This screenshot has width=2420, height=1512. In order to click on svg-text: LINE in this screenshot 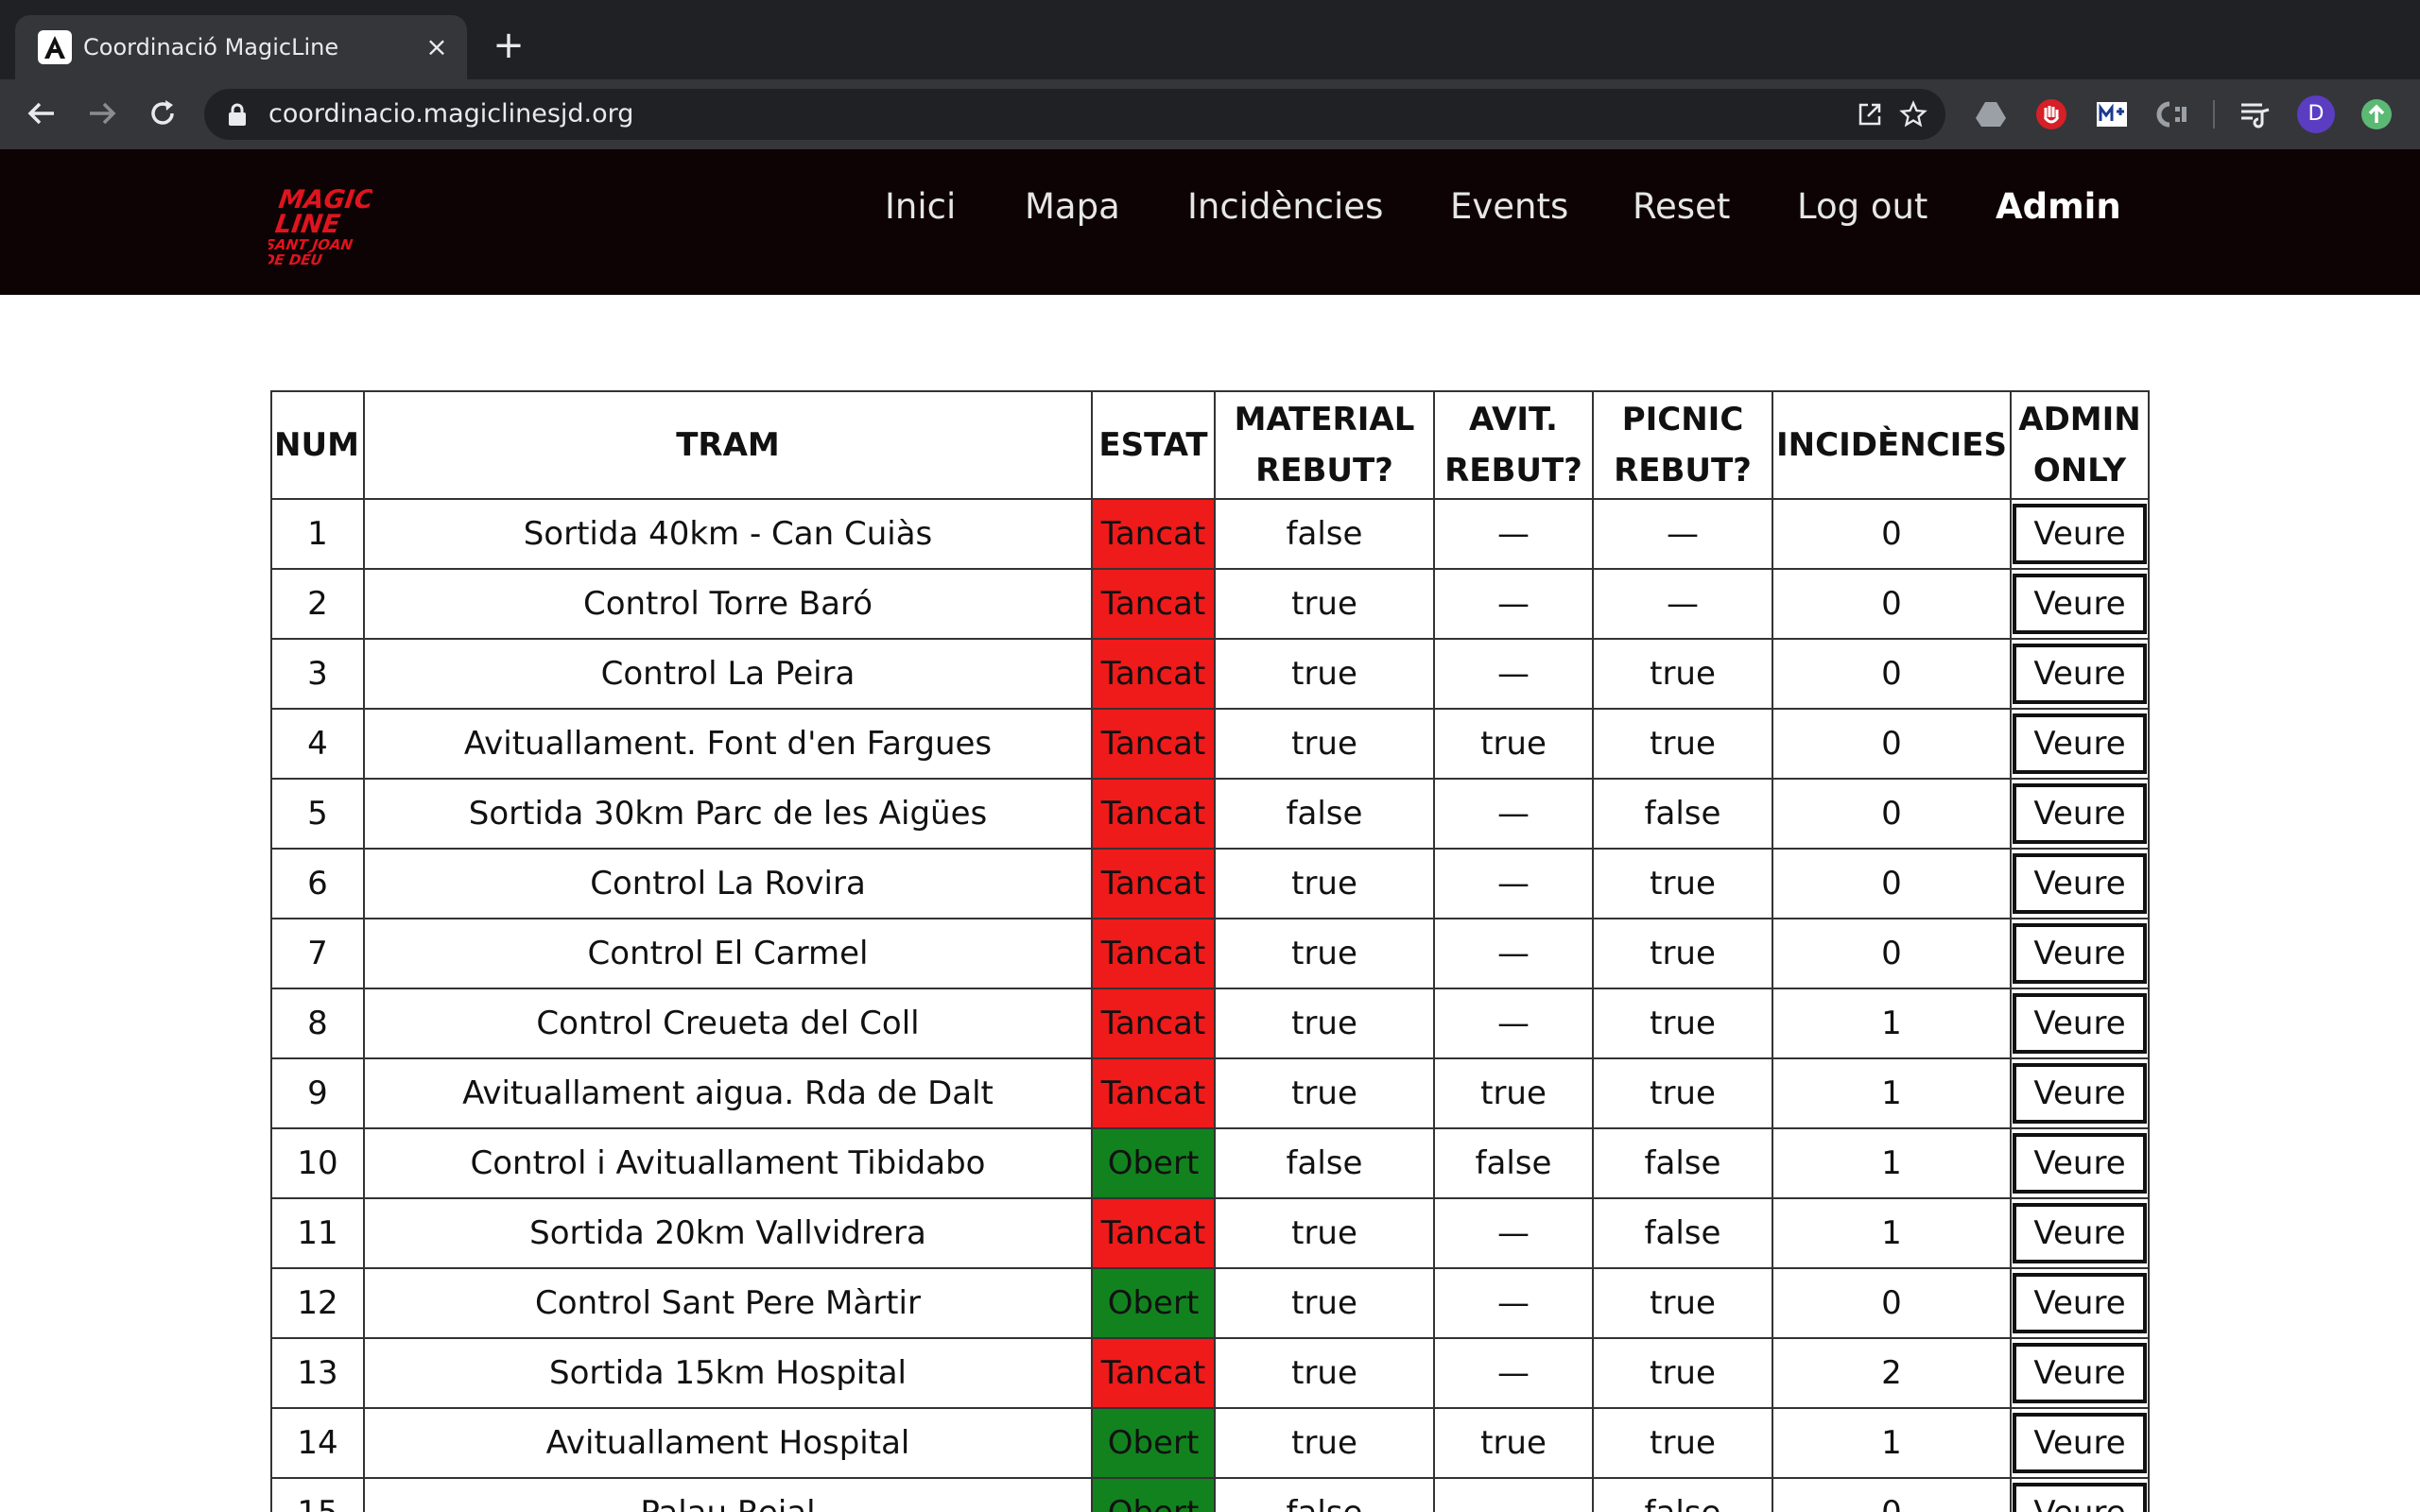, I will do `click(307, 224)`.